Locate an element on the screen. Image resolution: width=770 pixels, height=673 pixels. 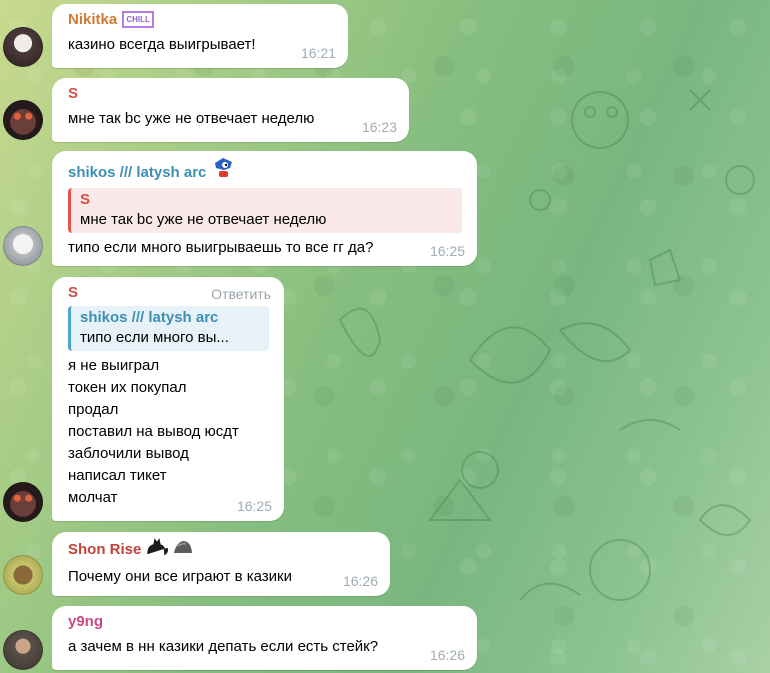
sender-name: Shon Rise is located at coordinates (221, 549).